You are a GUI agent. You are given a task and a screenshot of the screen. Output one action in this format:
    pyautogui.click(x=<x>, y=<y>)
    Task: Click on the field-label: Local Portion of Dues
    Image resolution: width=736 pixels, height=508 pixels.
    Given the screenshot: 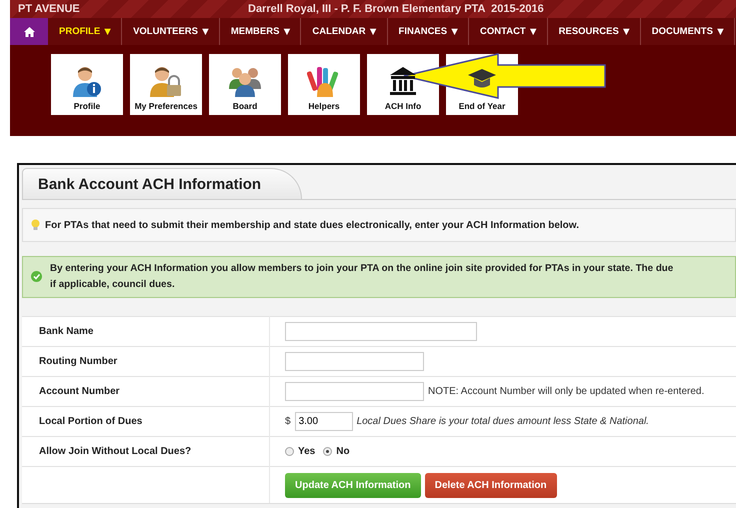 What is the action you would take?
    pyautogui.click(x=90, y=421)
    